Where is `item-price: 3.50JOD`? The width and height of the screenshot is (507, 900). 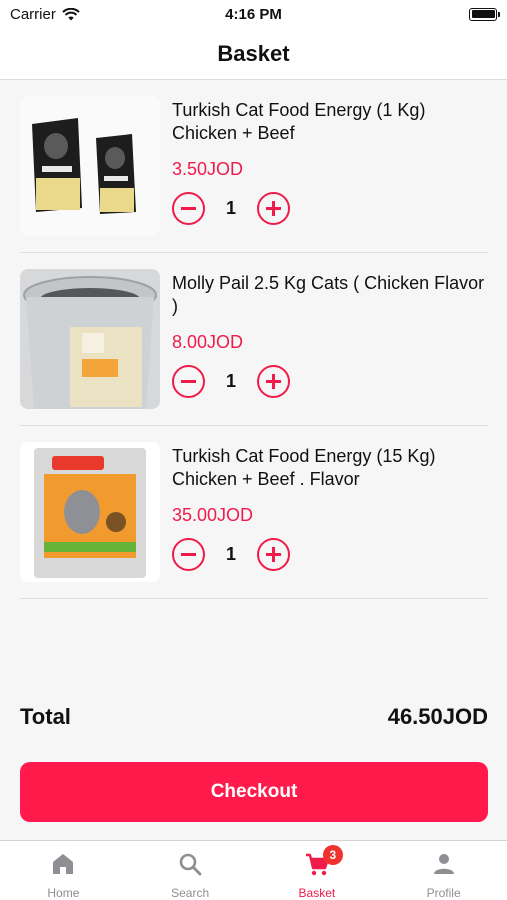 item-price: 3.50JOD is located at coordinates (208, 169).